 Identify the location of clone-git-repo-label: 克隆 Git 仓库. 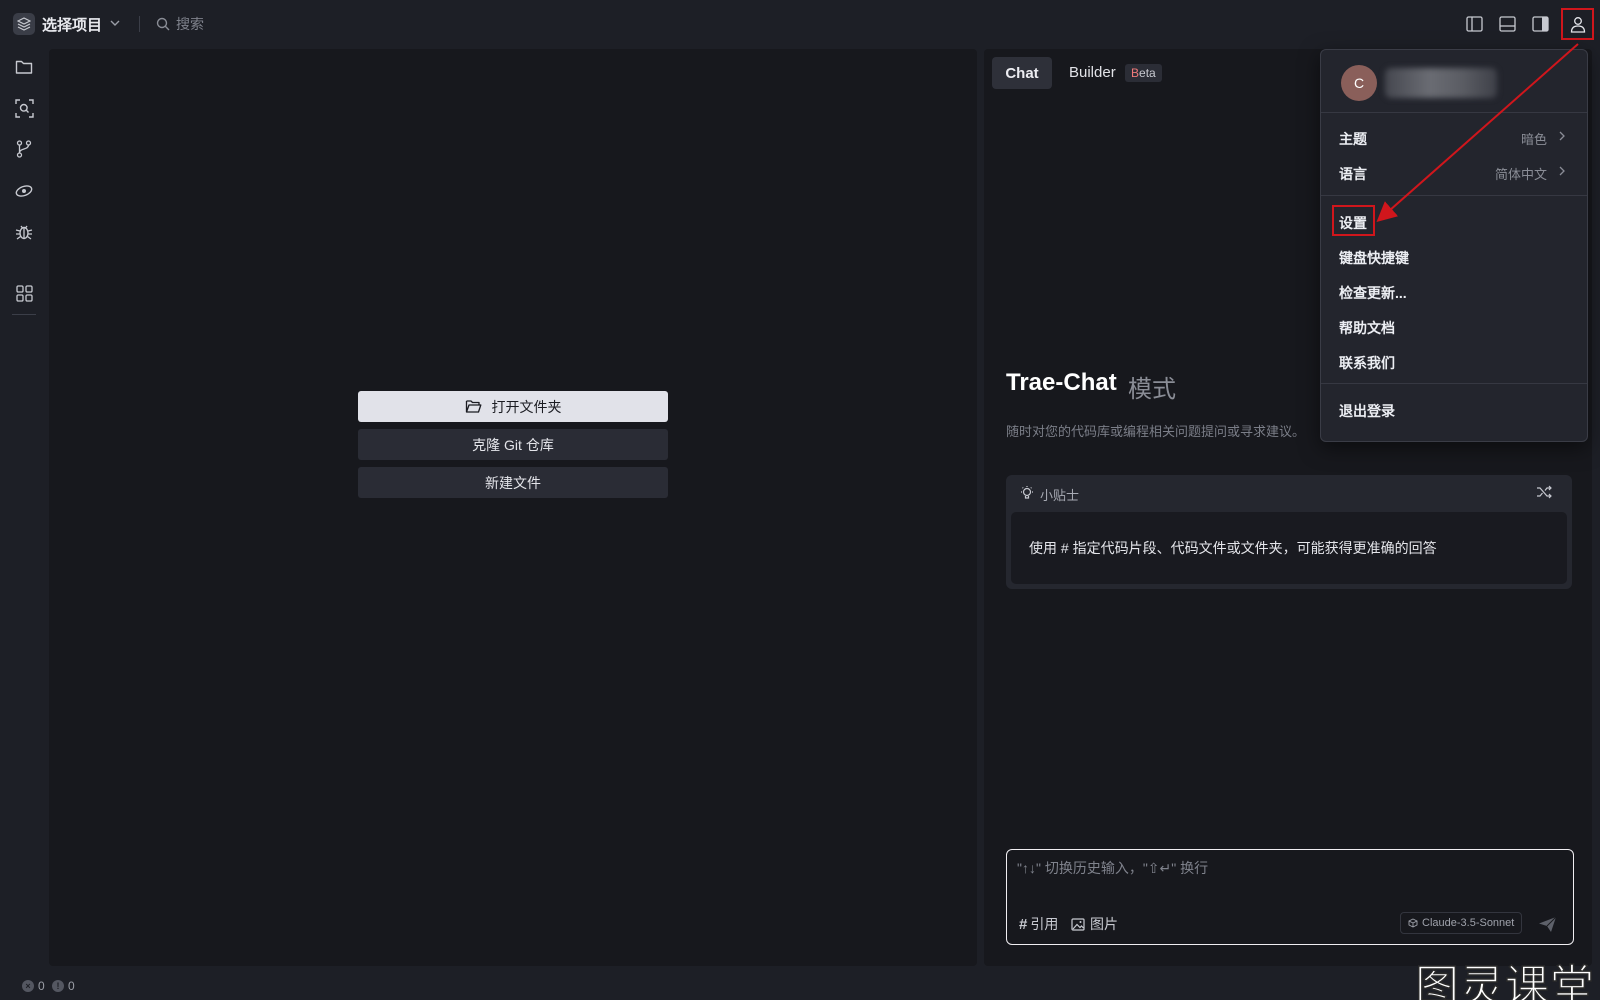
(513, 444).